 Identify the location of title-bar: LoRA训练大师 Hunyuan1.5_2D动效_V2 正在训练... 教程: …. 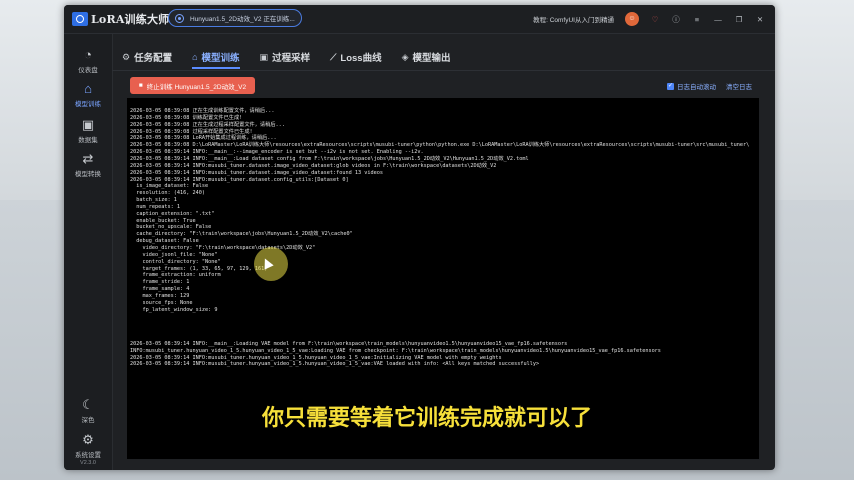
(419, 19).